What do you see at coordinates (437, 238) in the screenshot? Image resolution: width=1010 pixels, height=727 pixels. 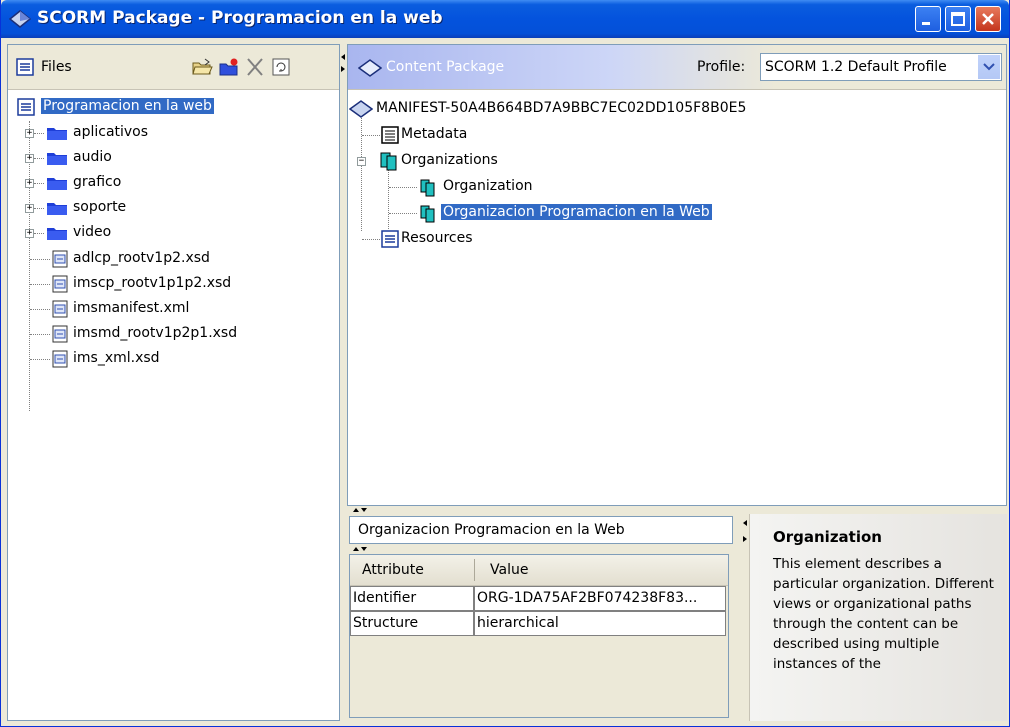 I see `resources-label: Resources` at bounding box center [437, 238].